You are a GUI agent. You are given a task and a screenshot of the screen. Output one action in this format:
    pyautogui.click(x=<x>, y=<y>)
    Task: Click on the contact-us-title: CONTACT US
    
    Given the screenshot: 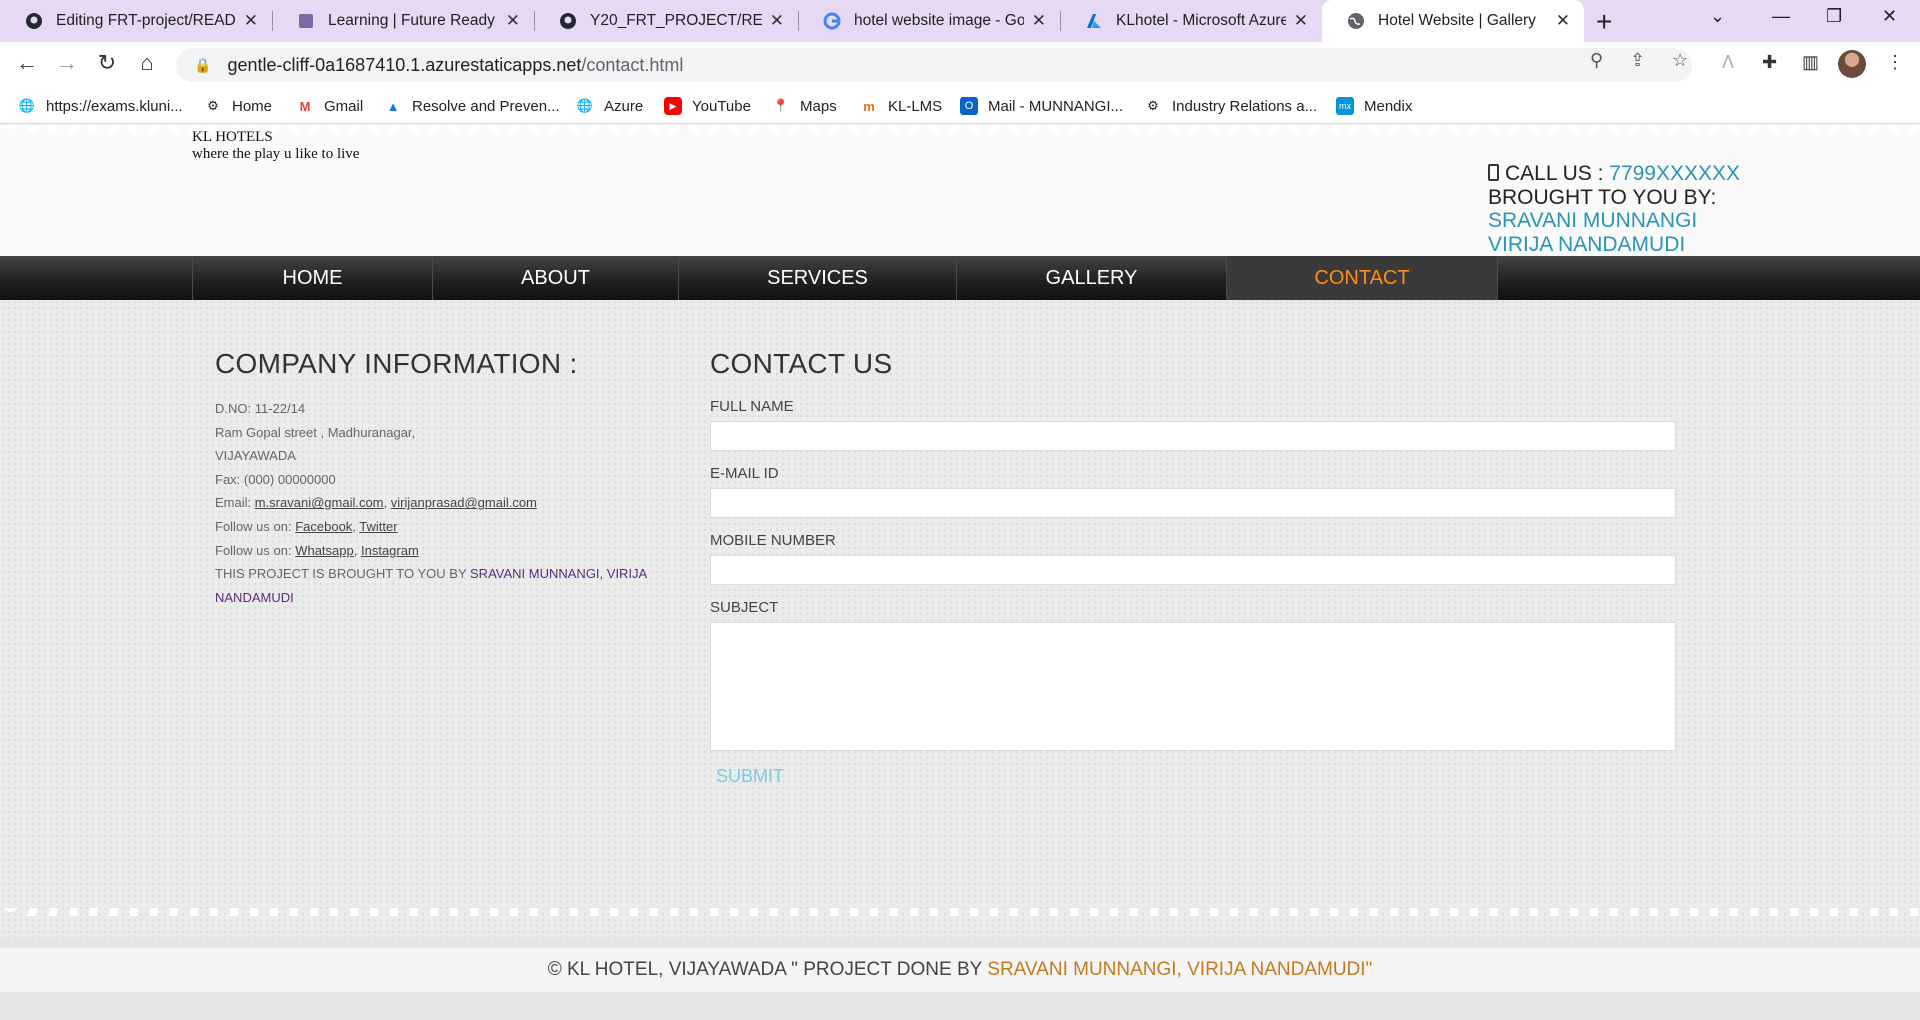 What is the action you would take?
    pyautogui.click(x=801, y=363)
    